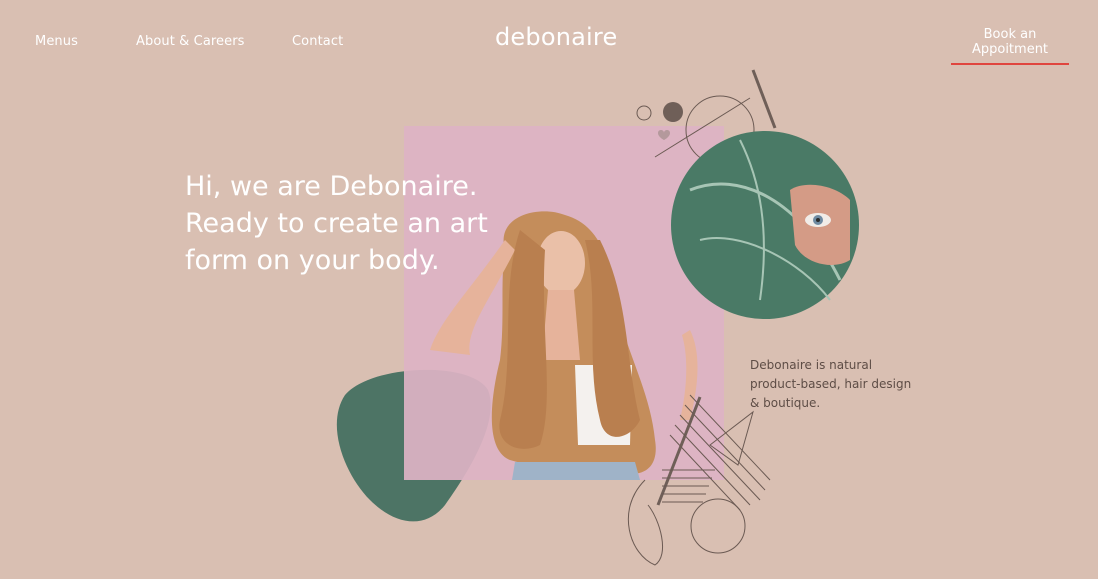 The width and height of the screenshot is (1098, 579). What do you see at coordinates (56, 41) in the screenshot?
I see `nav-menus-link: Menus` at bounding box center [56, 41].